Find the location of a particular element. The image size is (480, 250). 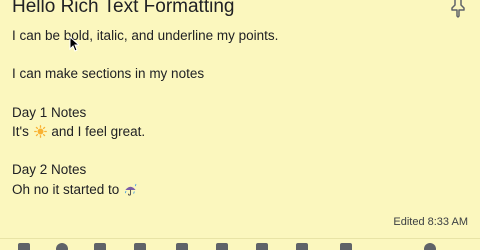

note-line-with-emoji: Oh no it started to is located at coordinates (240, 189).